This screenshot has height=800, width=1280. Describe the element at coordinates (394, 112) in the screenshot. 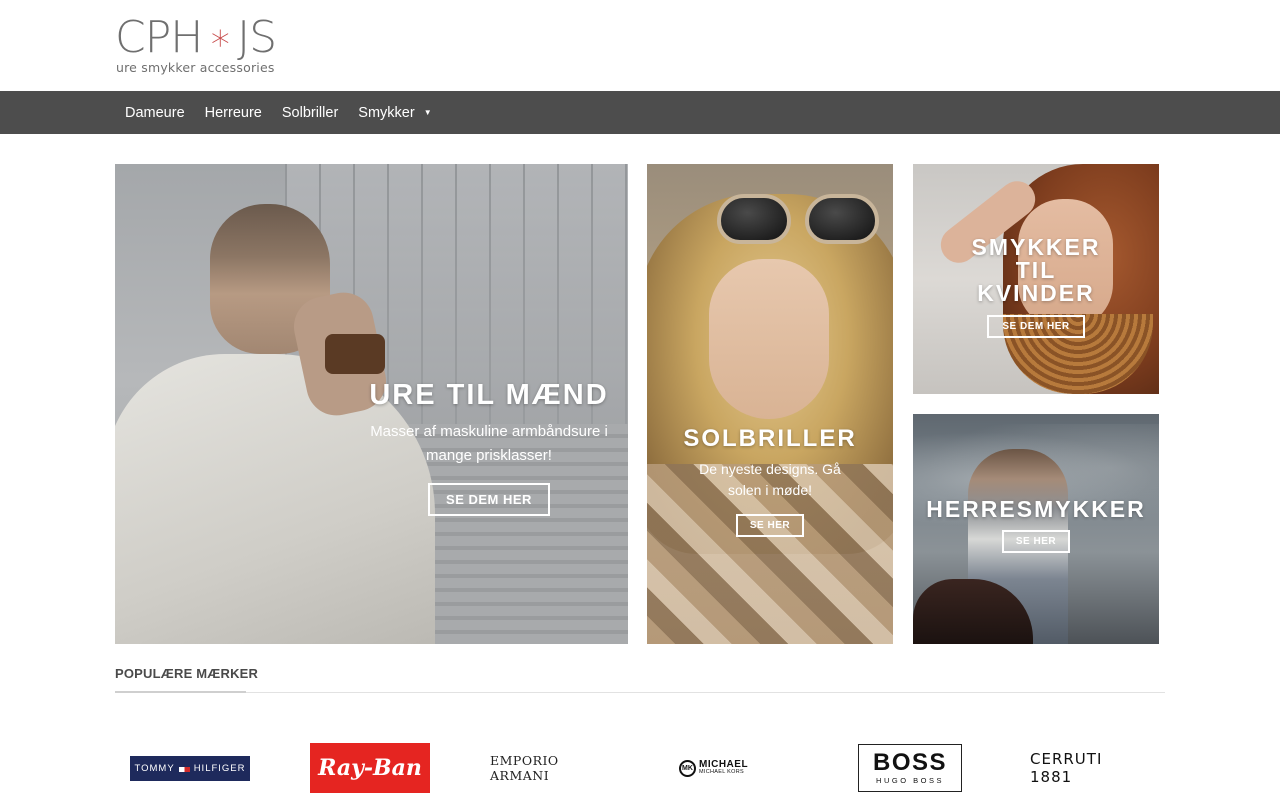

I see `nav-item-smykker: Smykker ▼` at that location.